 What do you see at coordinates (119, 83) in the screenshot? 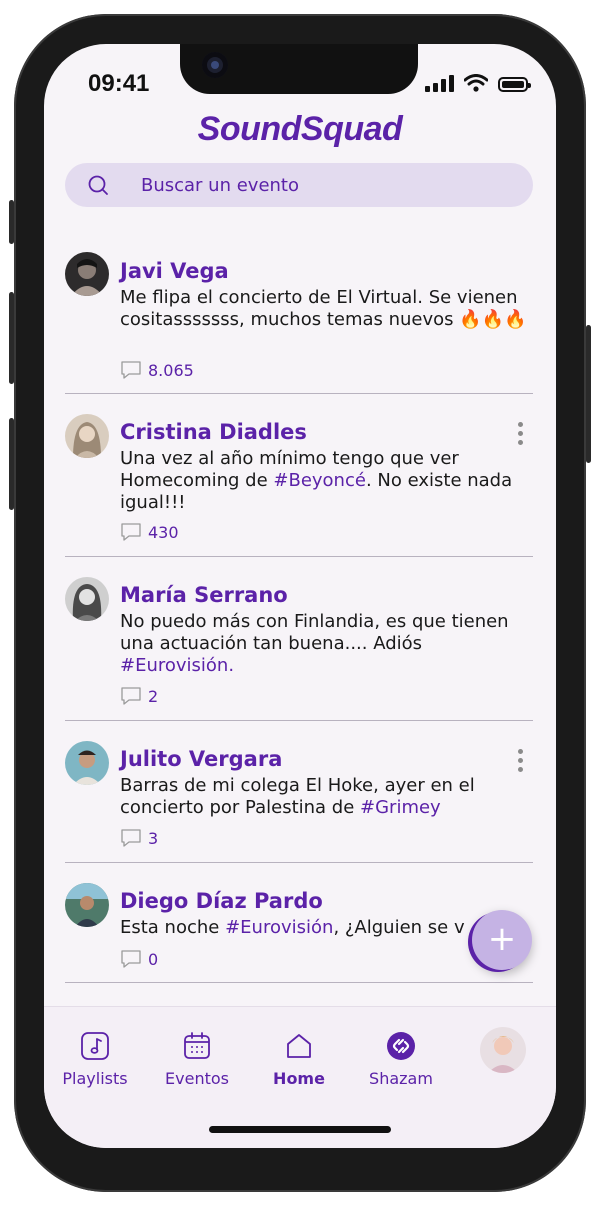
I see `status-time: 09:41` at bounding box center [119, 83].